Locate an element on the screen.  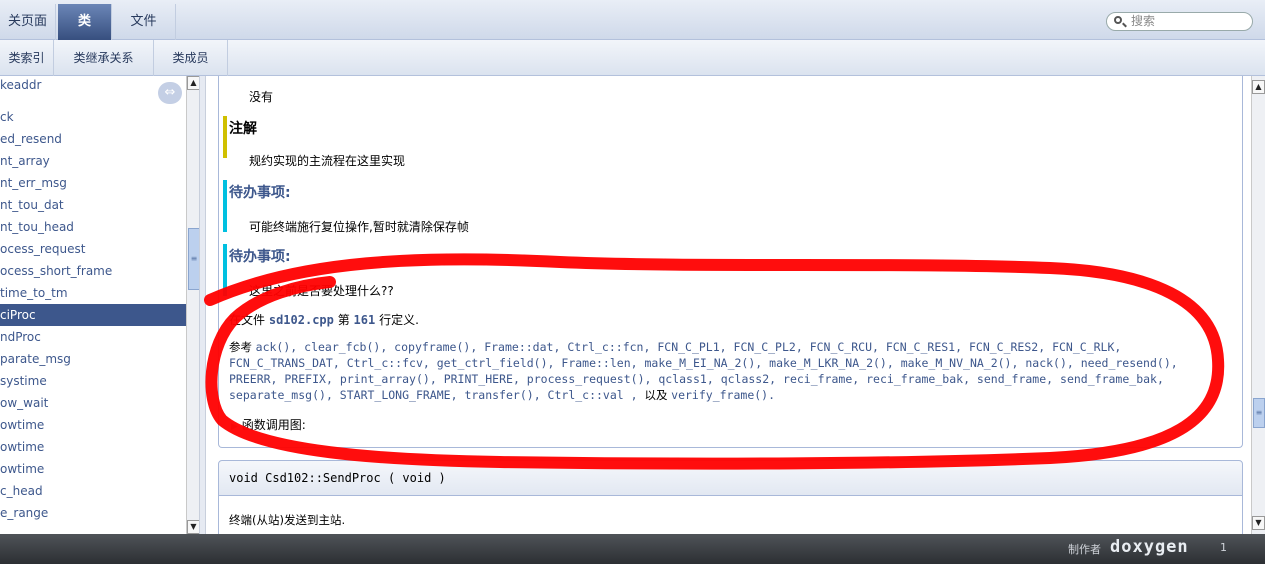
search-placeholder: 搜索 is located at coordinates (1143, 21).